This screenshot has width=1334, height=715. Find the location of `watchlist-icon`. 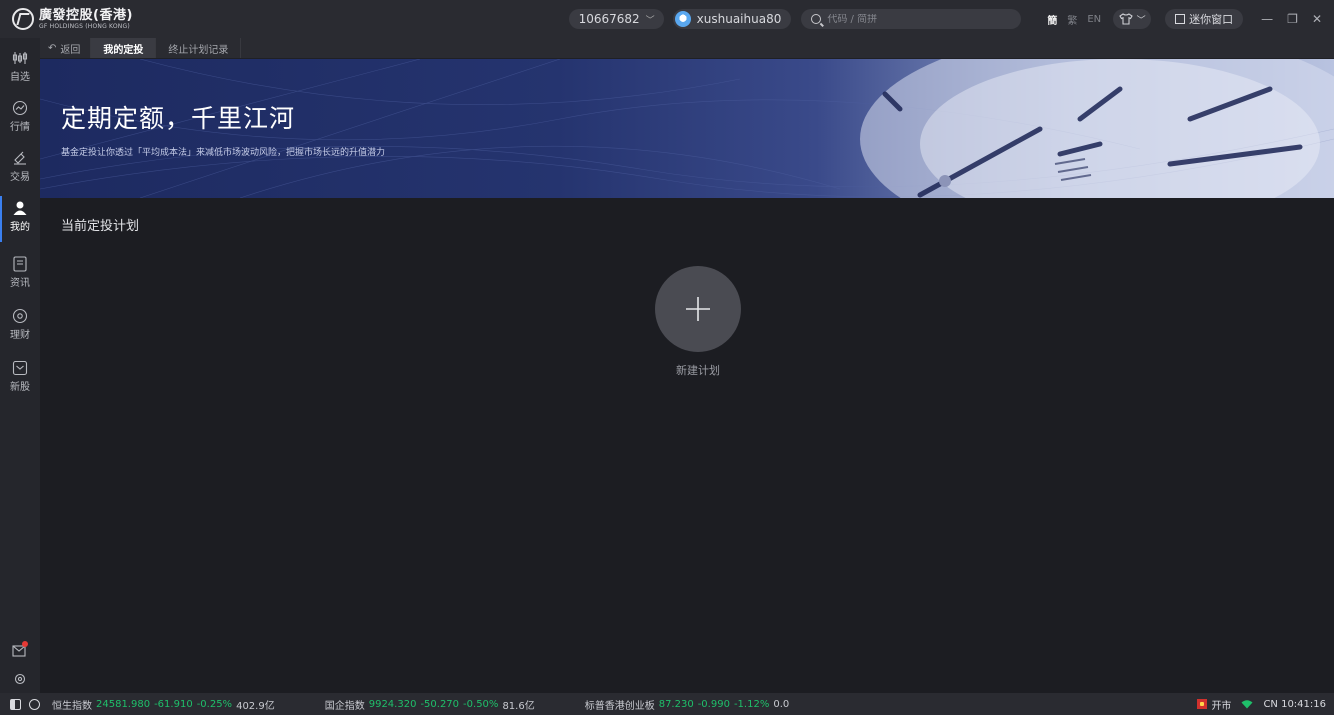

watchlist-icon is located at coordinates (20, 58).